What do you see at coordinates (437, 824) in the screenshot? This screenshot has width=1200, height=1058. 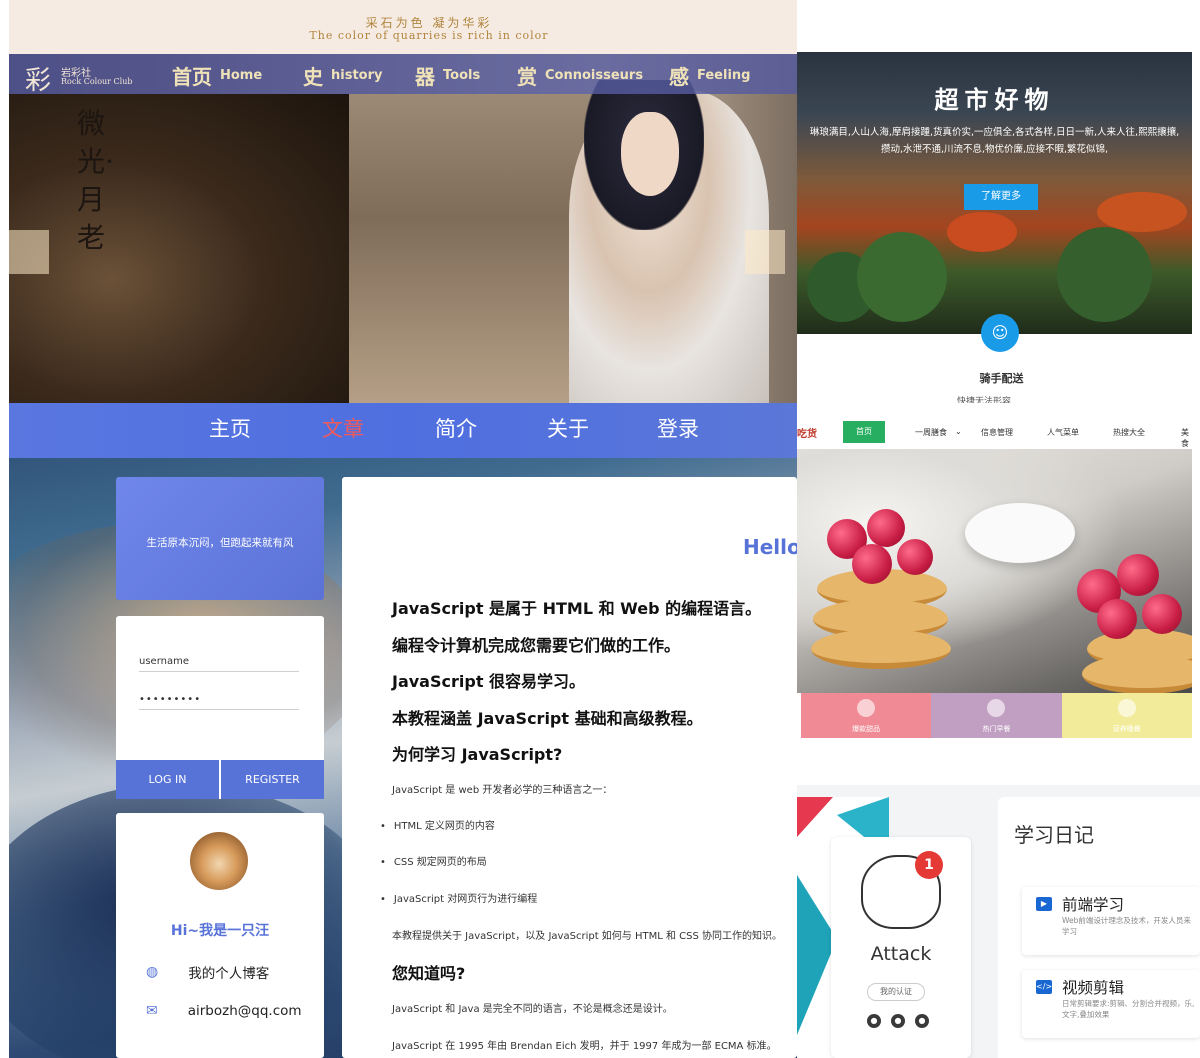 I see `article-bullet: HTML 定义网页的内容` at bounding box center [437, 824].